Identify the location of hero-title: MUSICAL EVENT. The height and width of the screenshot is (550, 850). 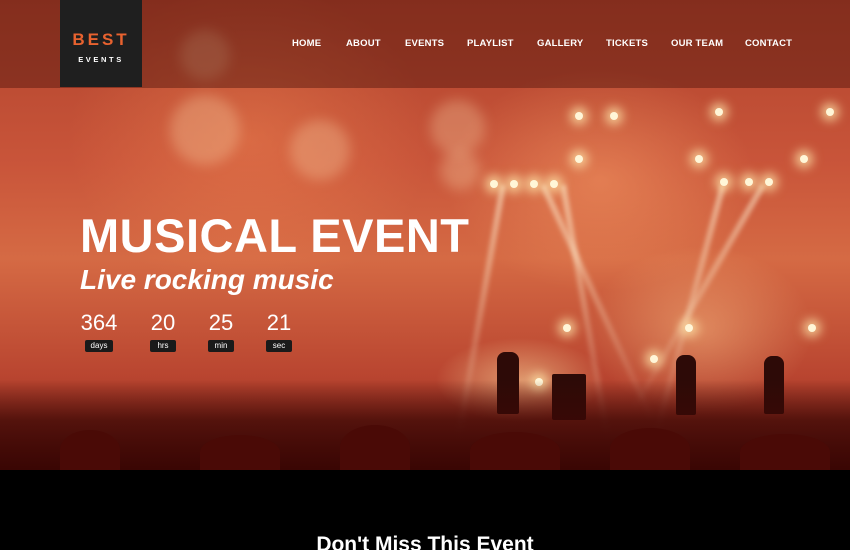
(275, 235).